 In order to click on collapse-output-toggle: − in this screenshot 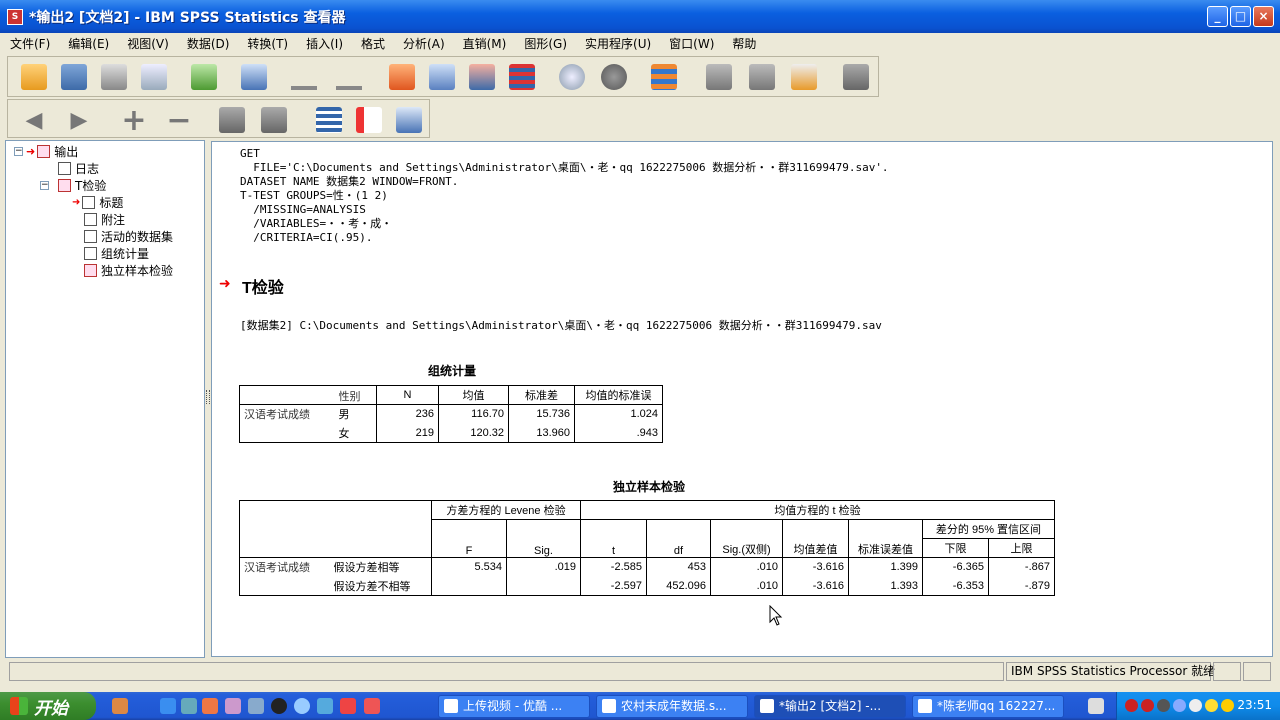, I will do `click(18, 151)`.